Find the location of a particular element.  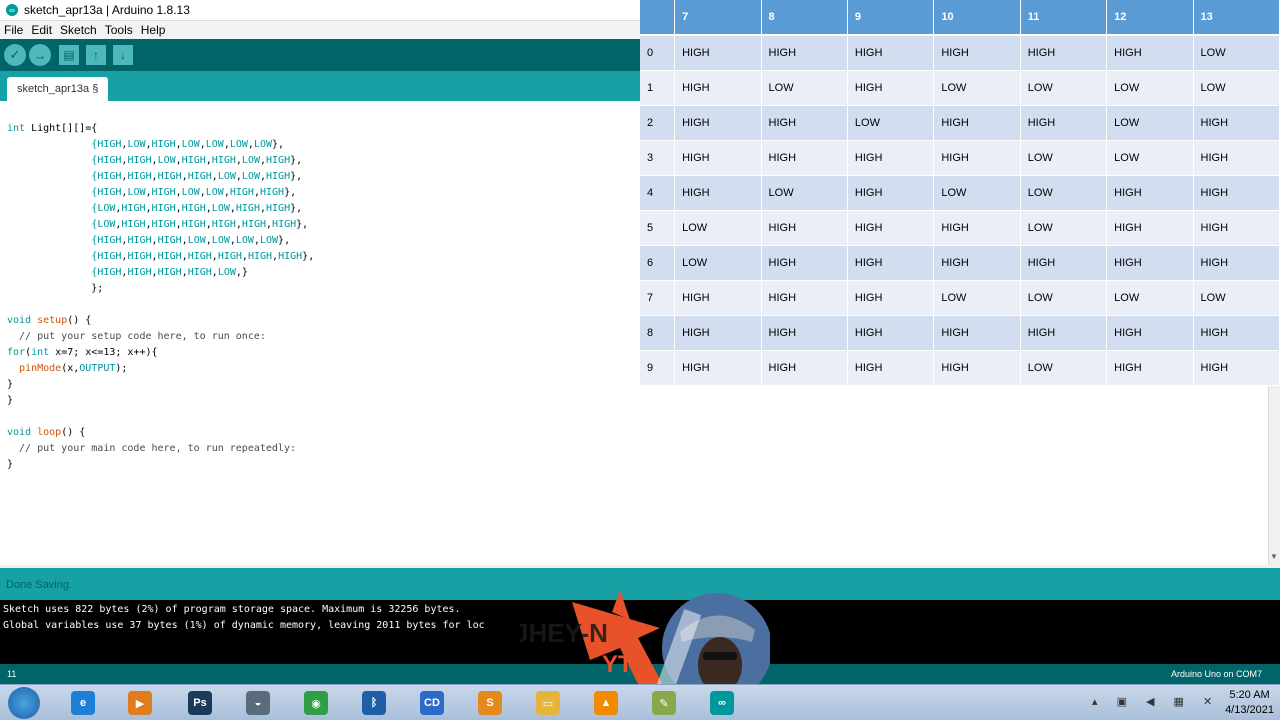

taskbar-bluetooth-icon: ᛒ is located at coordinates (374, 703).